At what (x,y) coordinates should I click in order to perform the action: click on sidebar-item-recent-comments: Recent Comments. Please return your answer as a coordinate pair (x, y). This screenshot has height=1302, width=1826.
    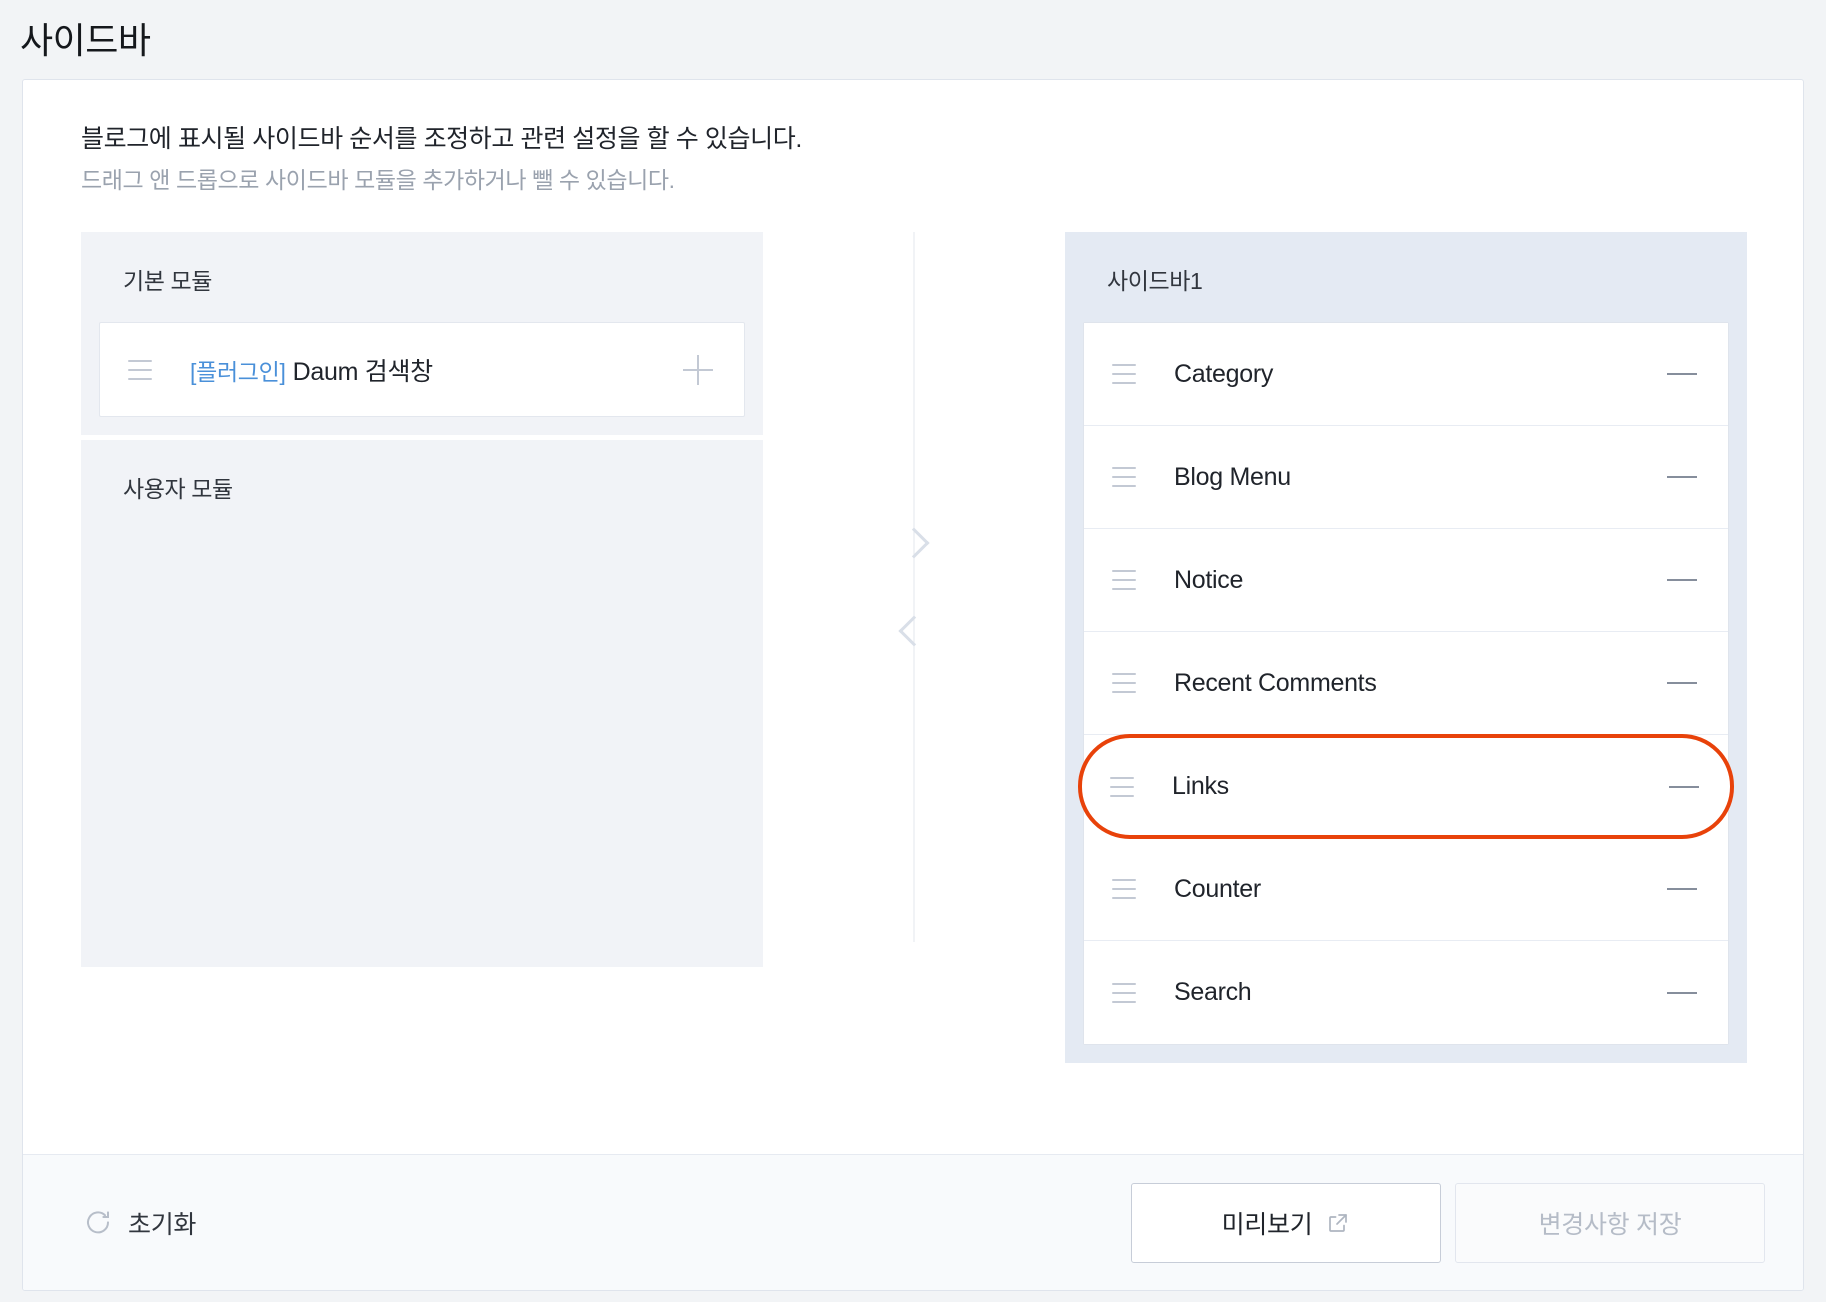
    Looking at the image, I should click on (1406, 683).